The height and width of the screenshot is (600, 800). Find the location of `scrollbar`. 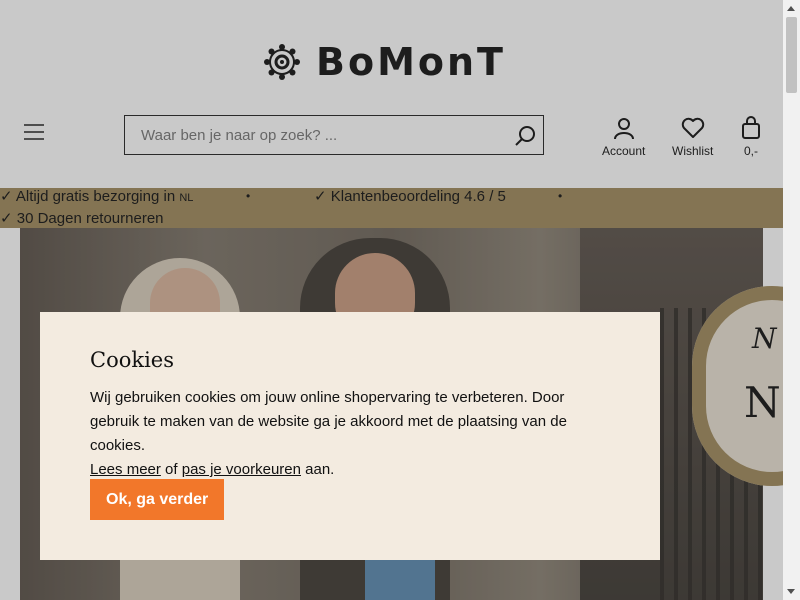

scrollbar is located at coordinates (791, 300).